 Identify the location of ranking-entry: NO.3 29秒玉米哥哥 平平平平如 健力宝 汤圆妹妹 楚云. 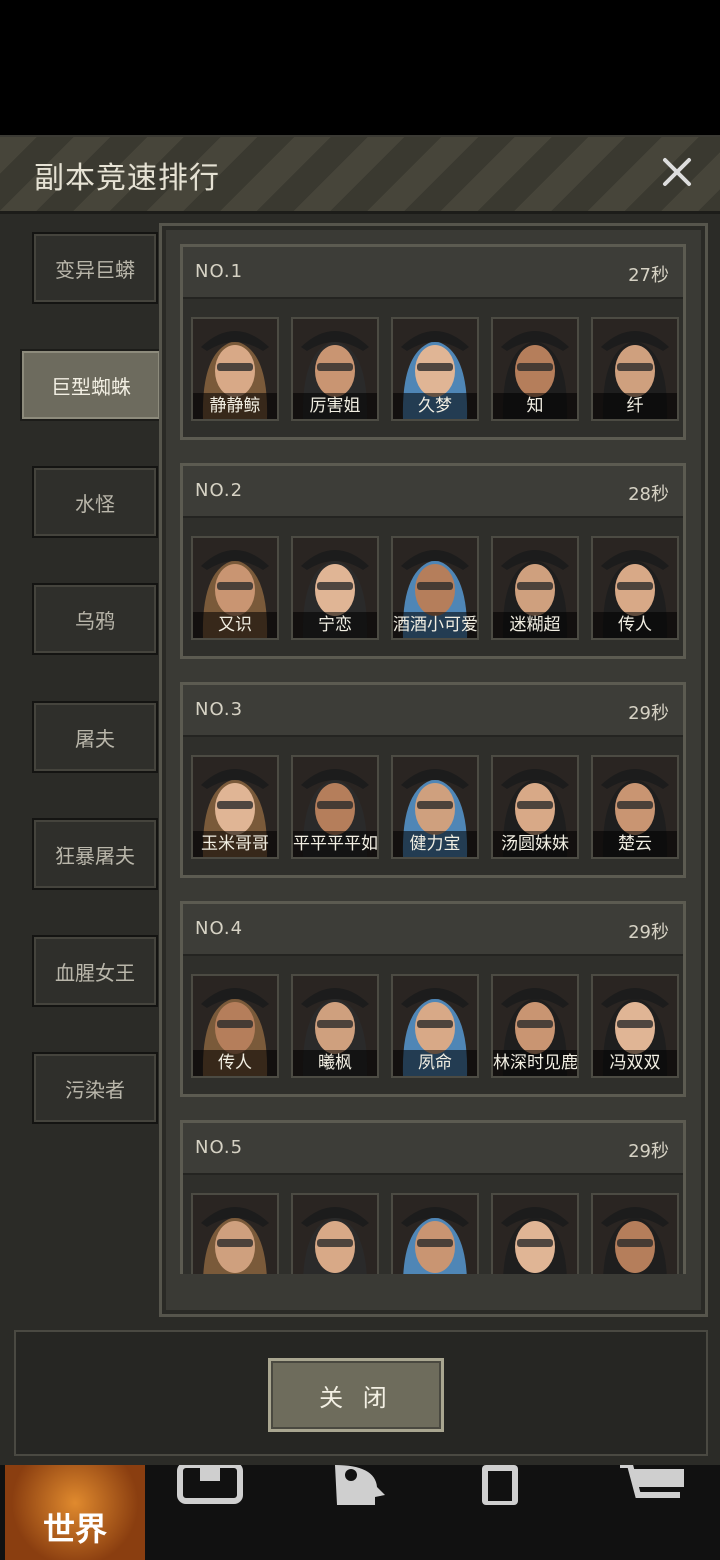
(433, 780).